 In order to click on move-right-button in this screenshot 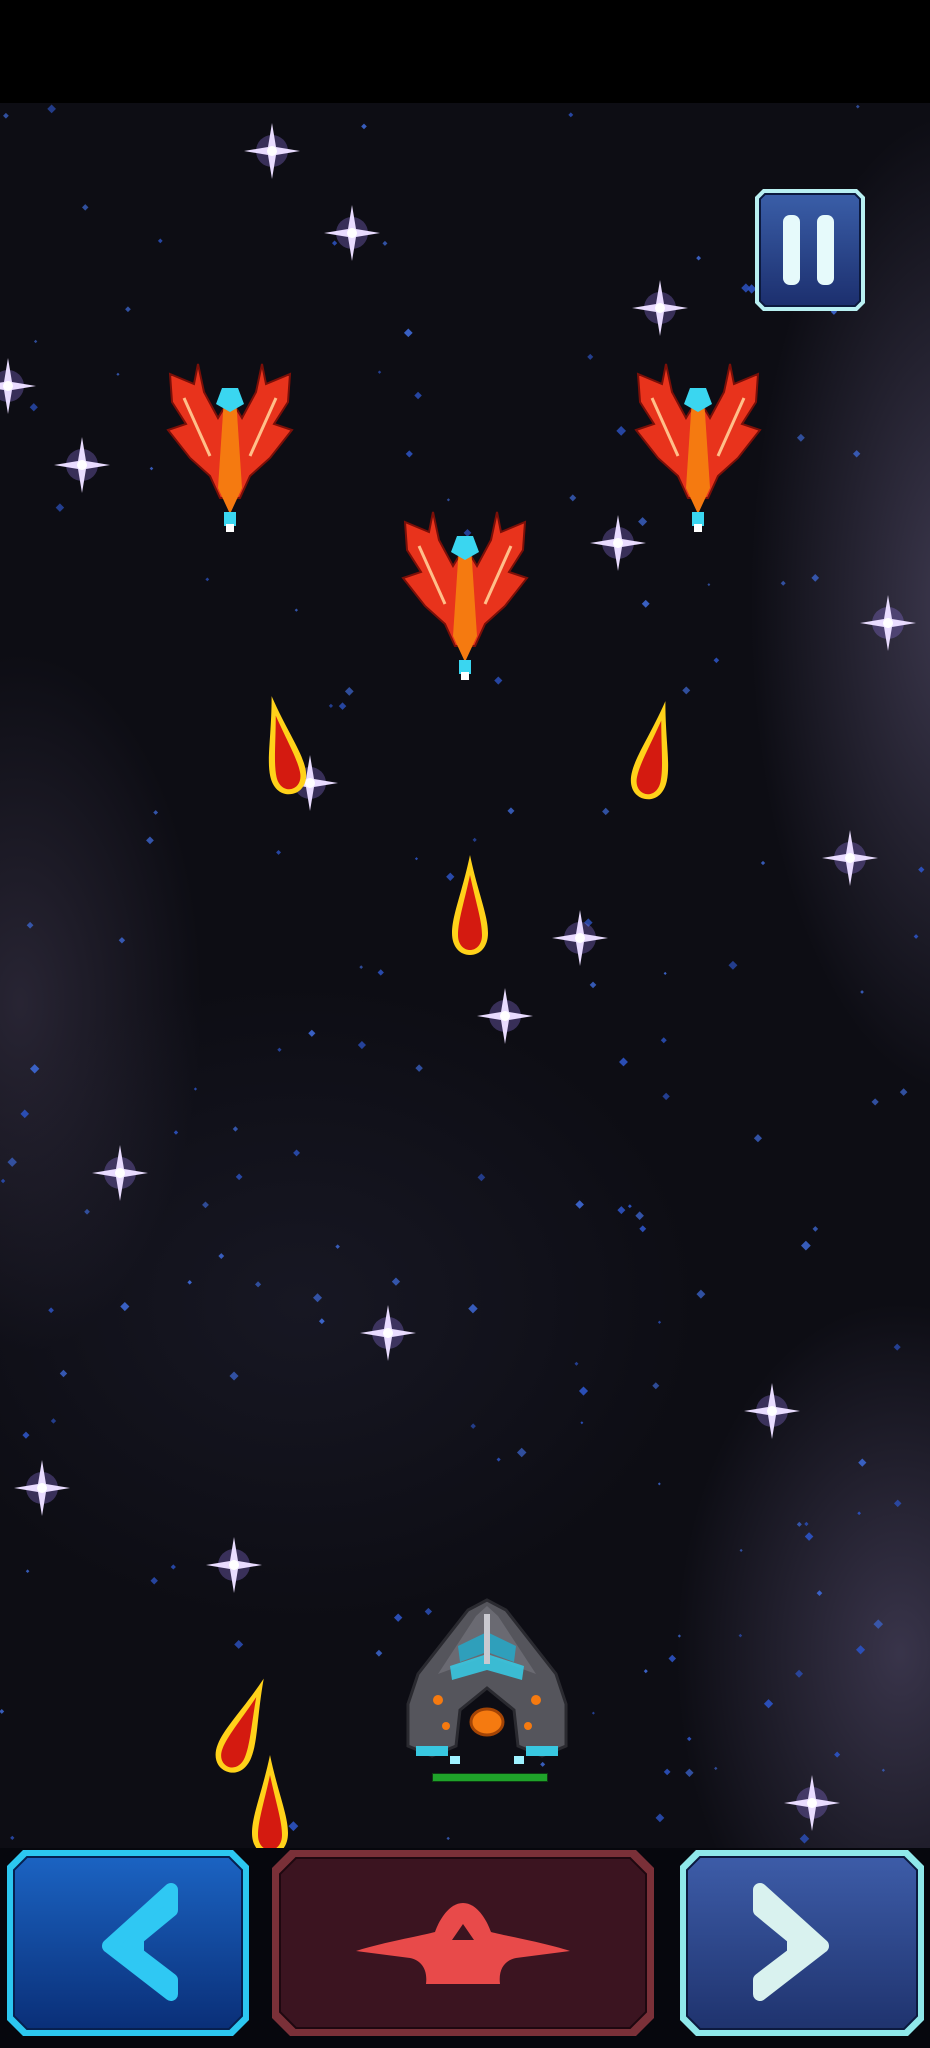, I will do `click(802, 1943)`.